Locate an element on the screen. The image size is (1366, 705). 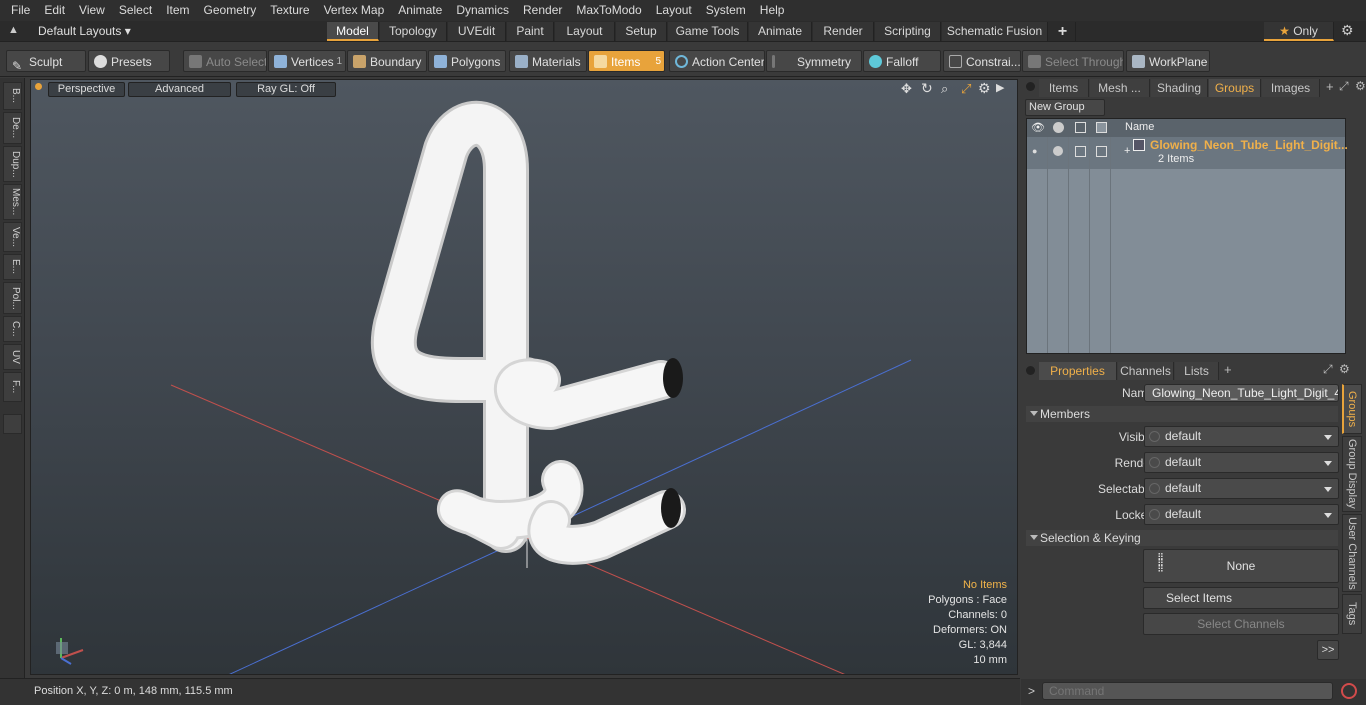
row-lock-icon is located at coordinates (1101, 151).